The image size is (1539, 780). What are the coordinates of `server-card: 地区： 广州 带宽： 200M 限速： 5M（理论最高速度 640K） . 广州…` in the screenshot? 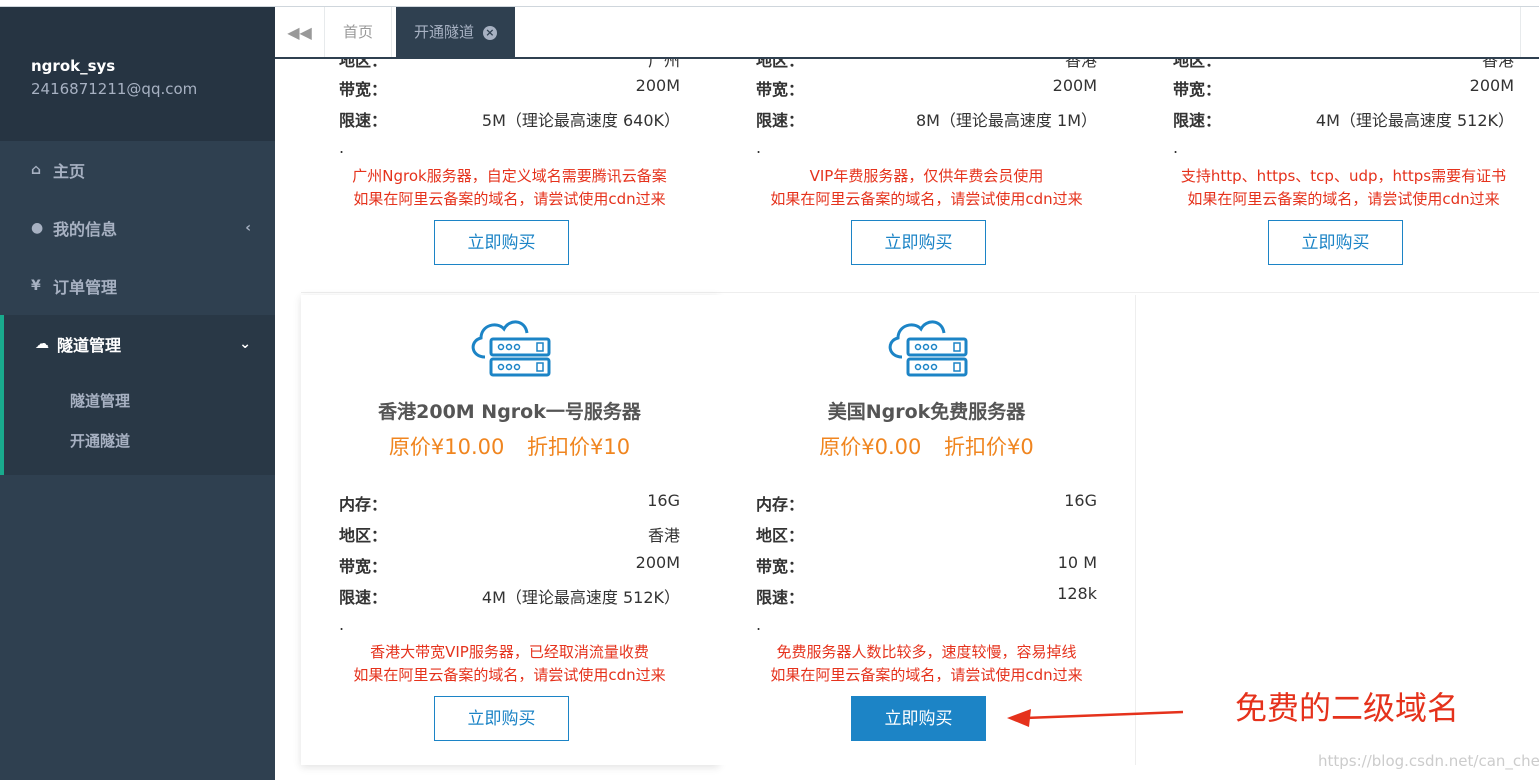 It's located at (510, 176).